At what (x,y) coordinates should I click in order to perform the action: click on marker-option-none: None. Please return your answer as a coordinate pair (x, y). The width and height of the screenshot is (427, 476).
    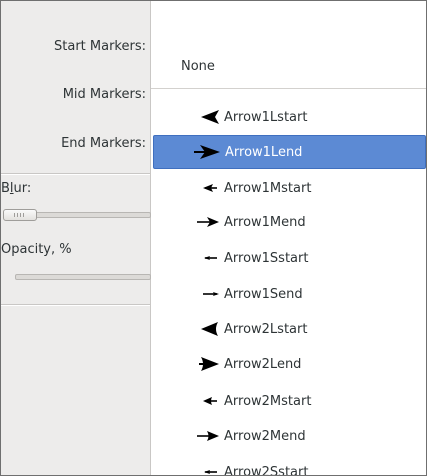
    Looking at the image, I should click on (198, 66).